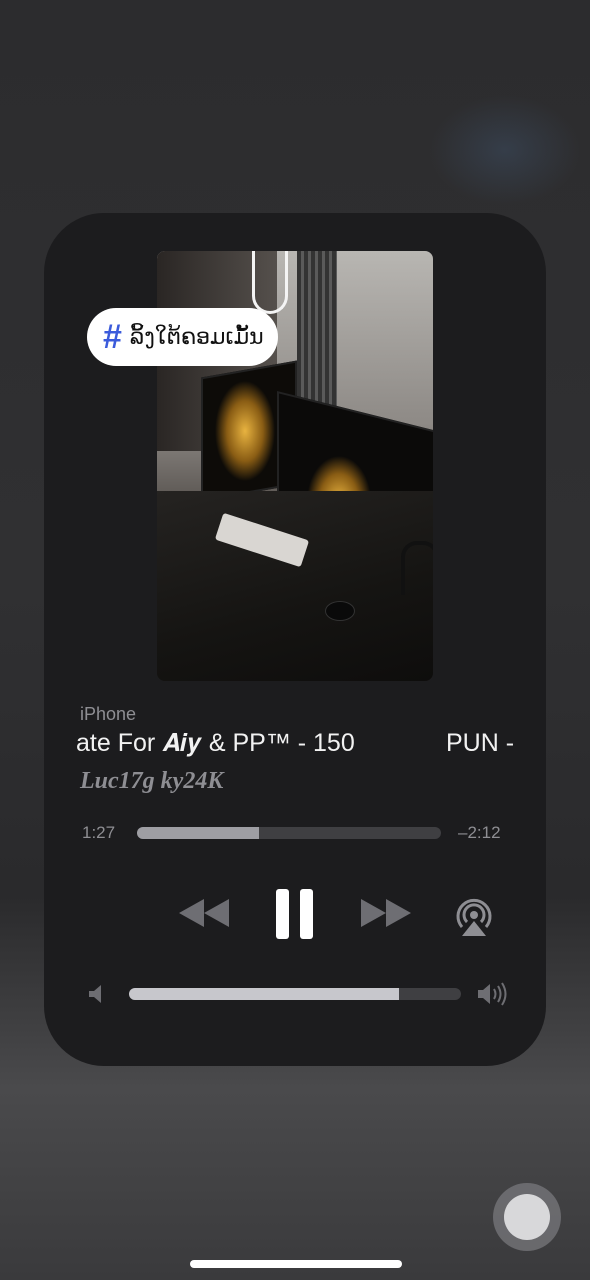  I want to click on track-title-next: PUN - G, so click(481, 743).